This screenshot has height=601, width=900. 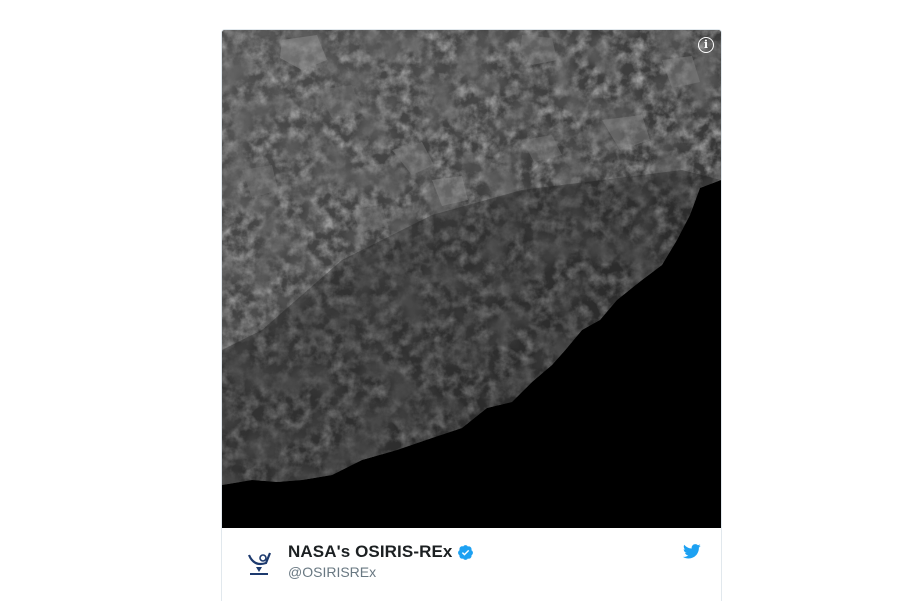 What do you see at coordinates (259, 562) in the screenshot?
I see `osiris-rex-logo-icon` at bounding box center [259, 562].